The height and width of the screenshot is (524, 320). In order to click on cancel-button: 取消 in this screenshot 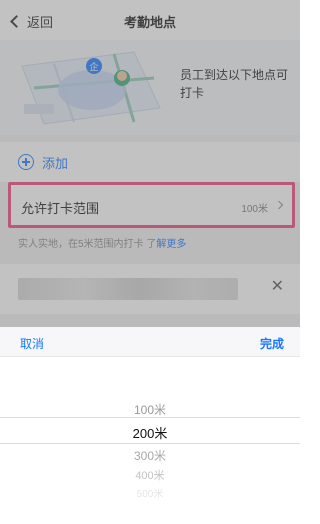, I will do `click(32, 343)`.